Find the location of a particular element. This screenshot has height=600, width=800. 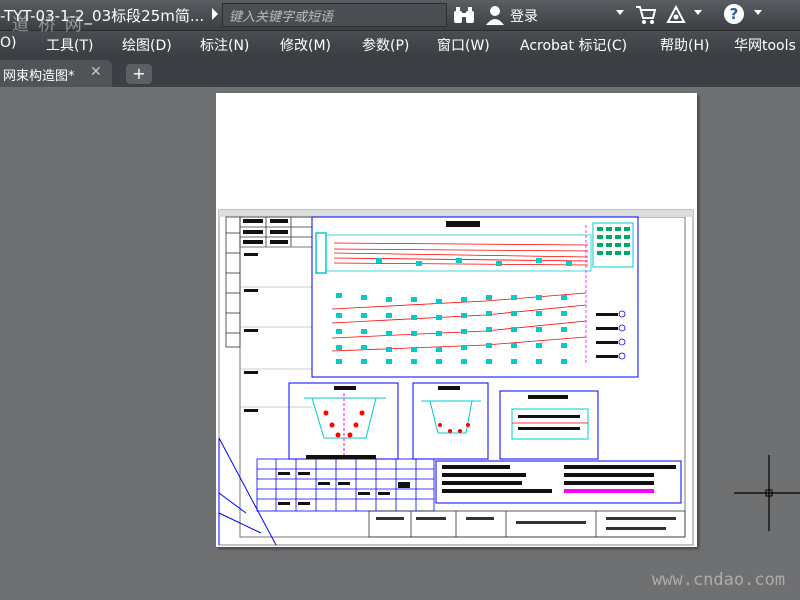

tab-active-drawing: 网束构造图* ✕ is located at coordinates (56, 73).